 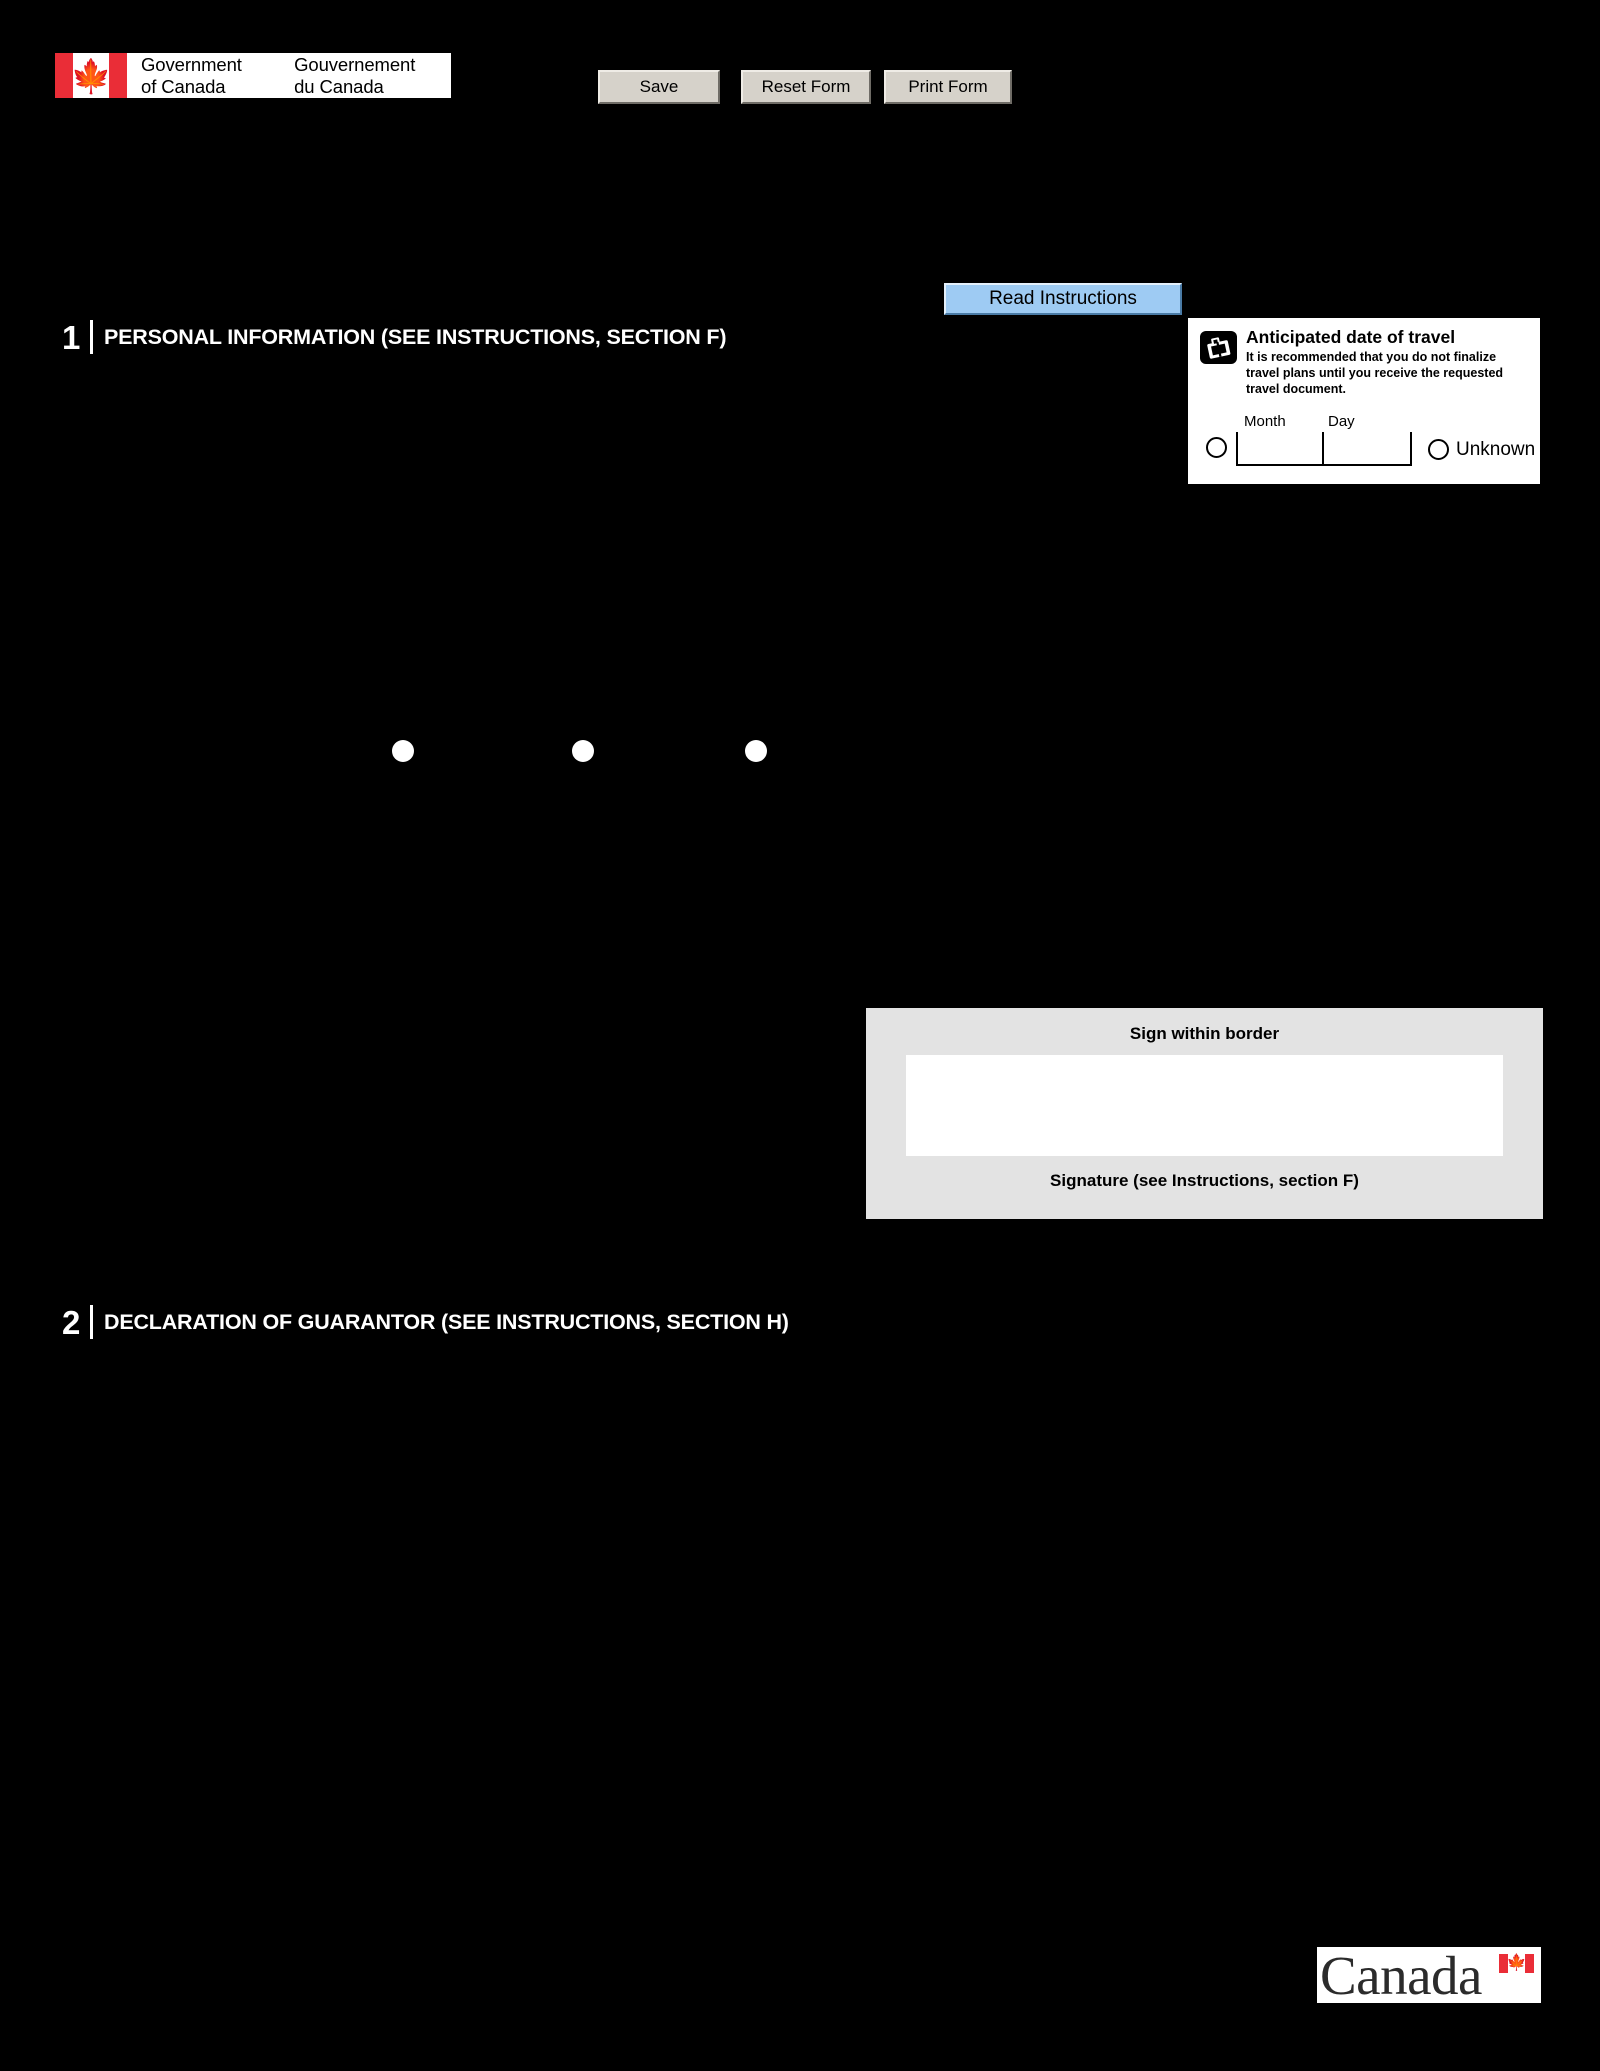 What do you see at coordinates (1367, 448) in the screenshot?
I see `day-input` at bounding box center [1367, 448].